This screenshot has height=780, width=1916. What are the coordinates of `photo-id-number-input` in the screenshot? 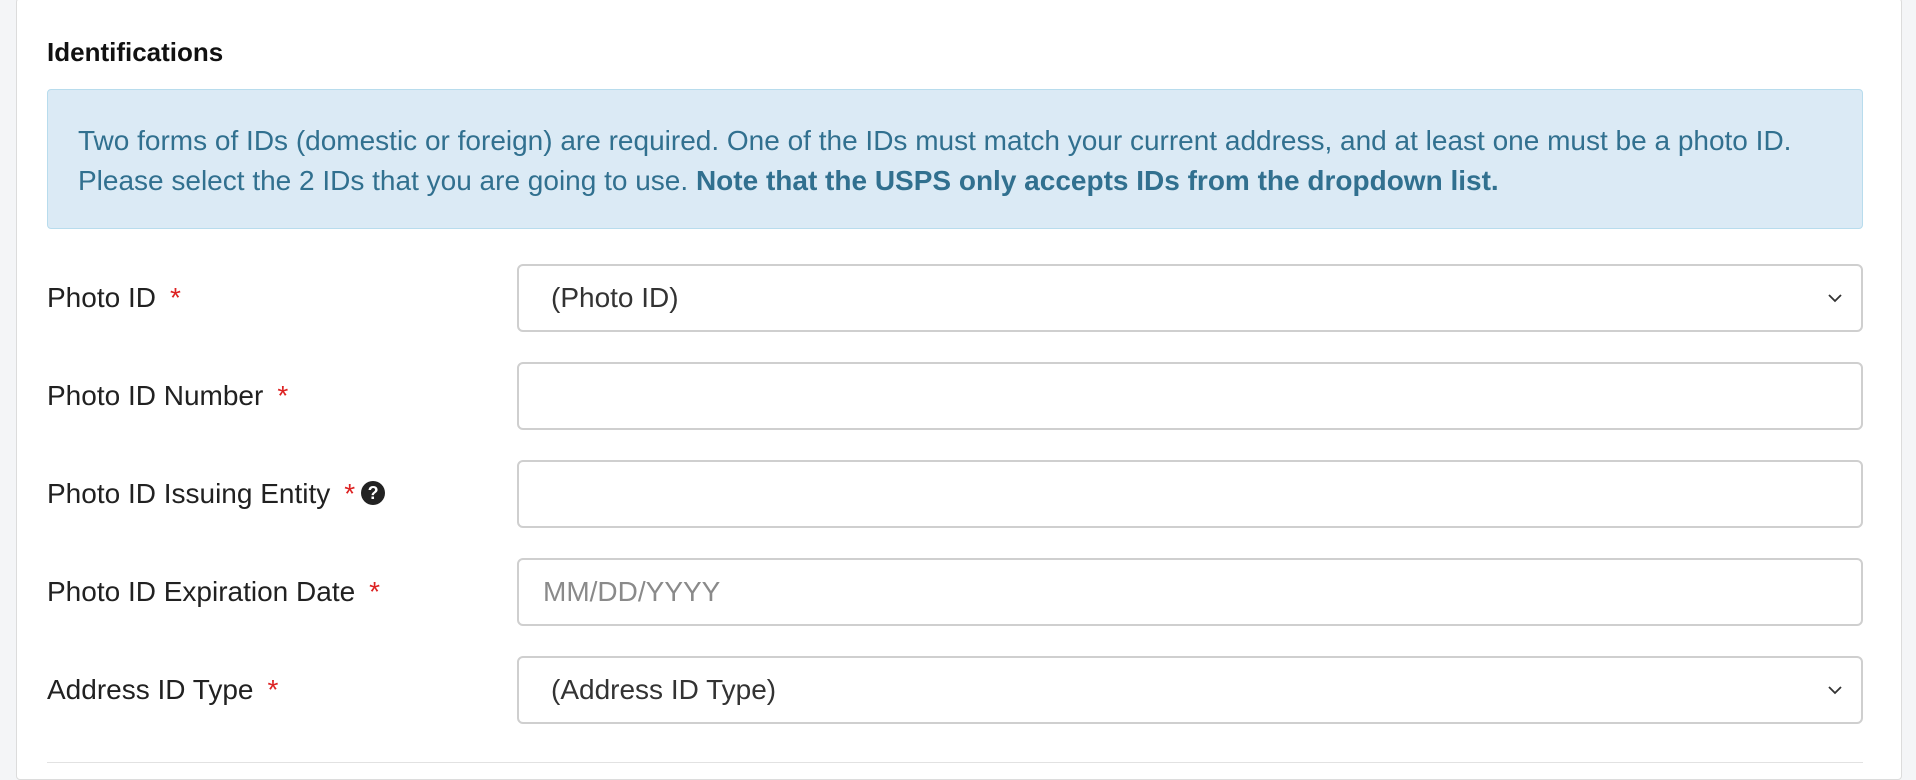 It's located at (1190, 396).